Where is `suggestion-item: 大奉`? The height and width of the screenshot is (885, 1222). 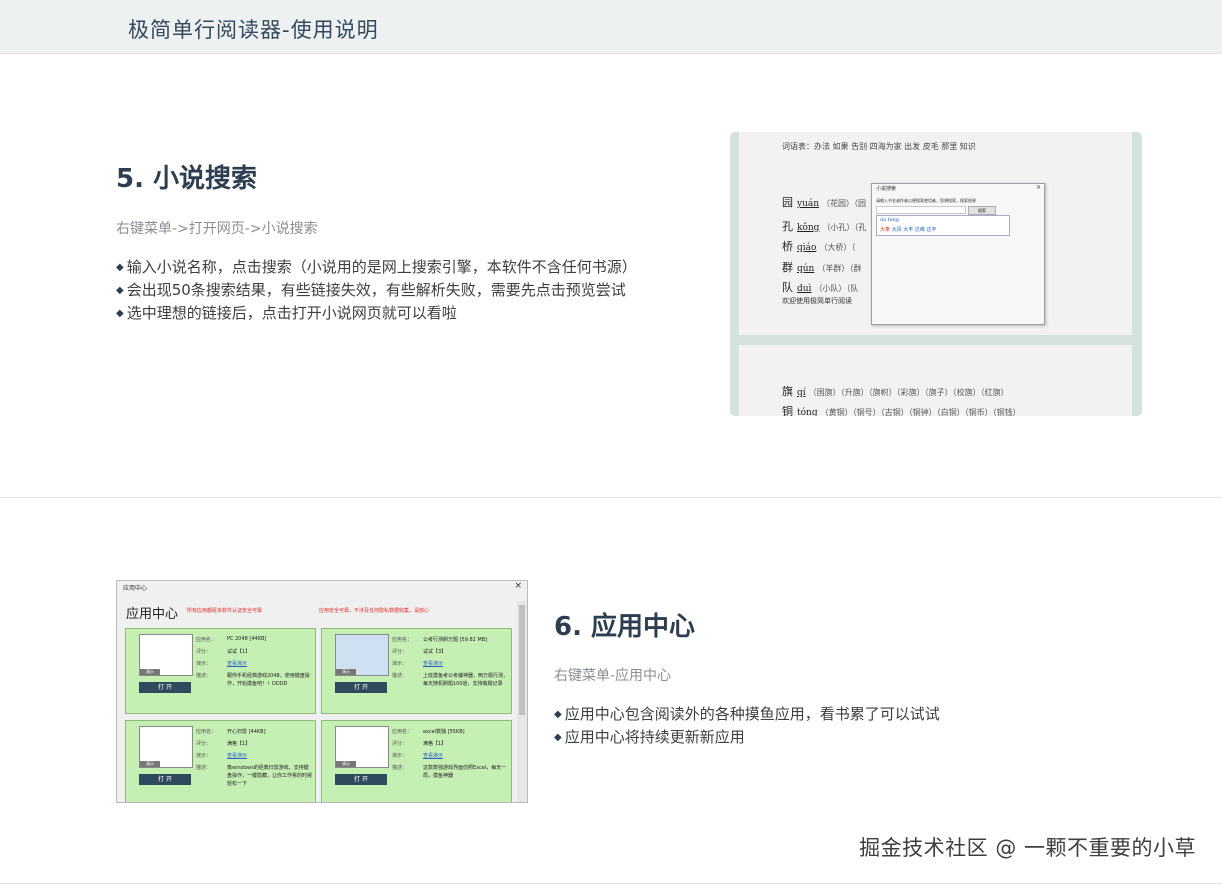 suggestion-item: 大奉 is located at coordinates (885, 230).